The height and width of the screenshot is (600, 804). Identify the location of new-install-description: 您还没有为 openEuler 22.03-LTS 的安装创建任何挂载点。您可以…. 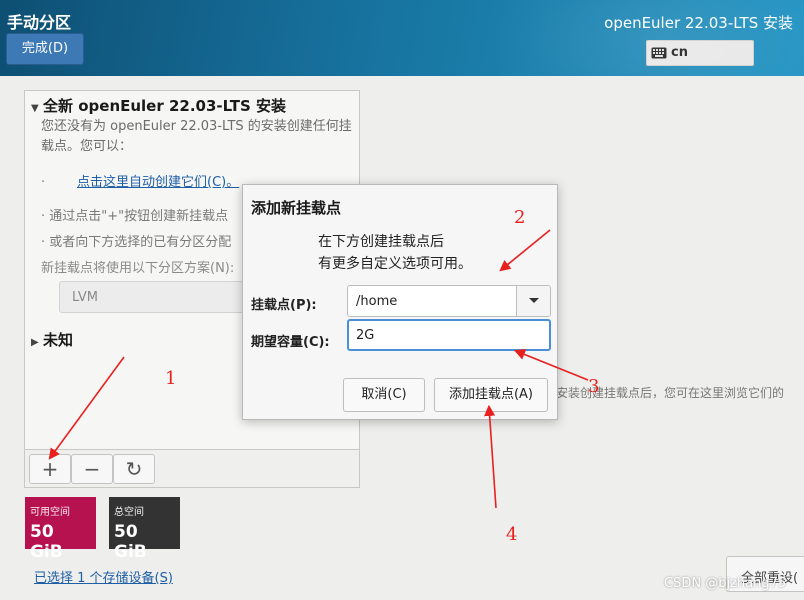
(196, 136).